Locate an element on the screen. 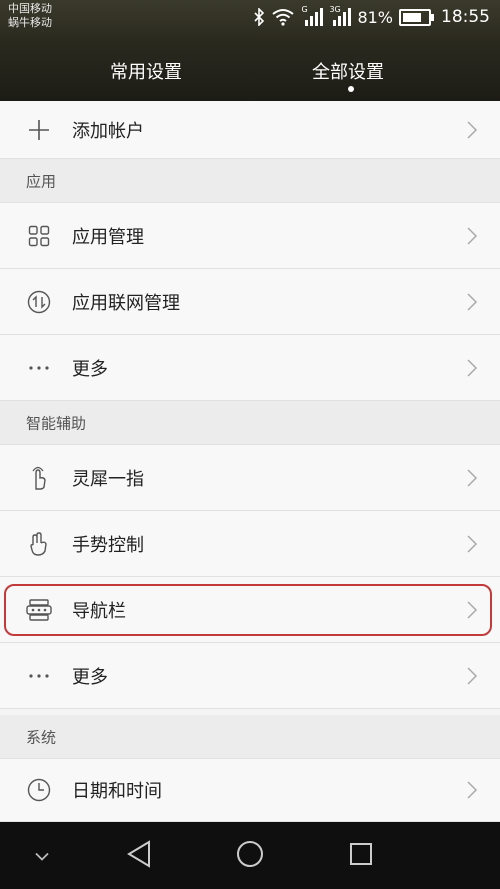  list-item-add-account: 添加帐户 is located at coordinates (250, 130).